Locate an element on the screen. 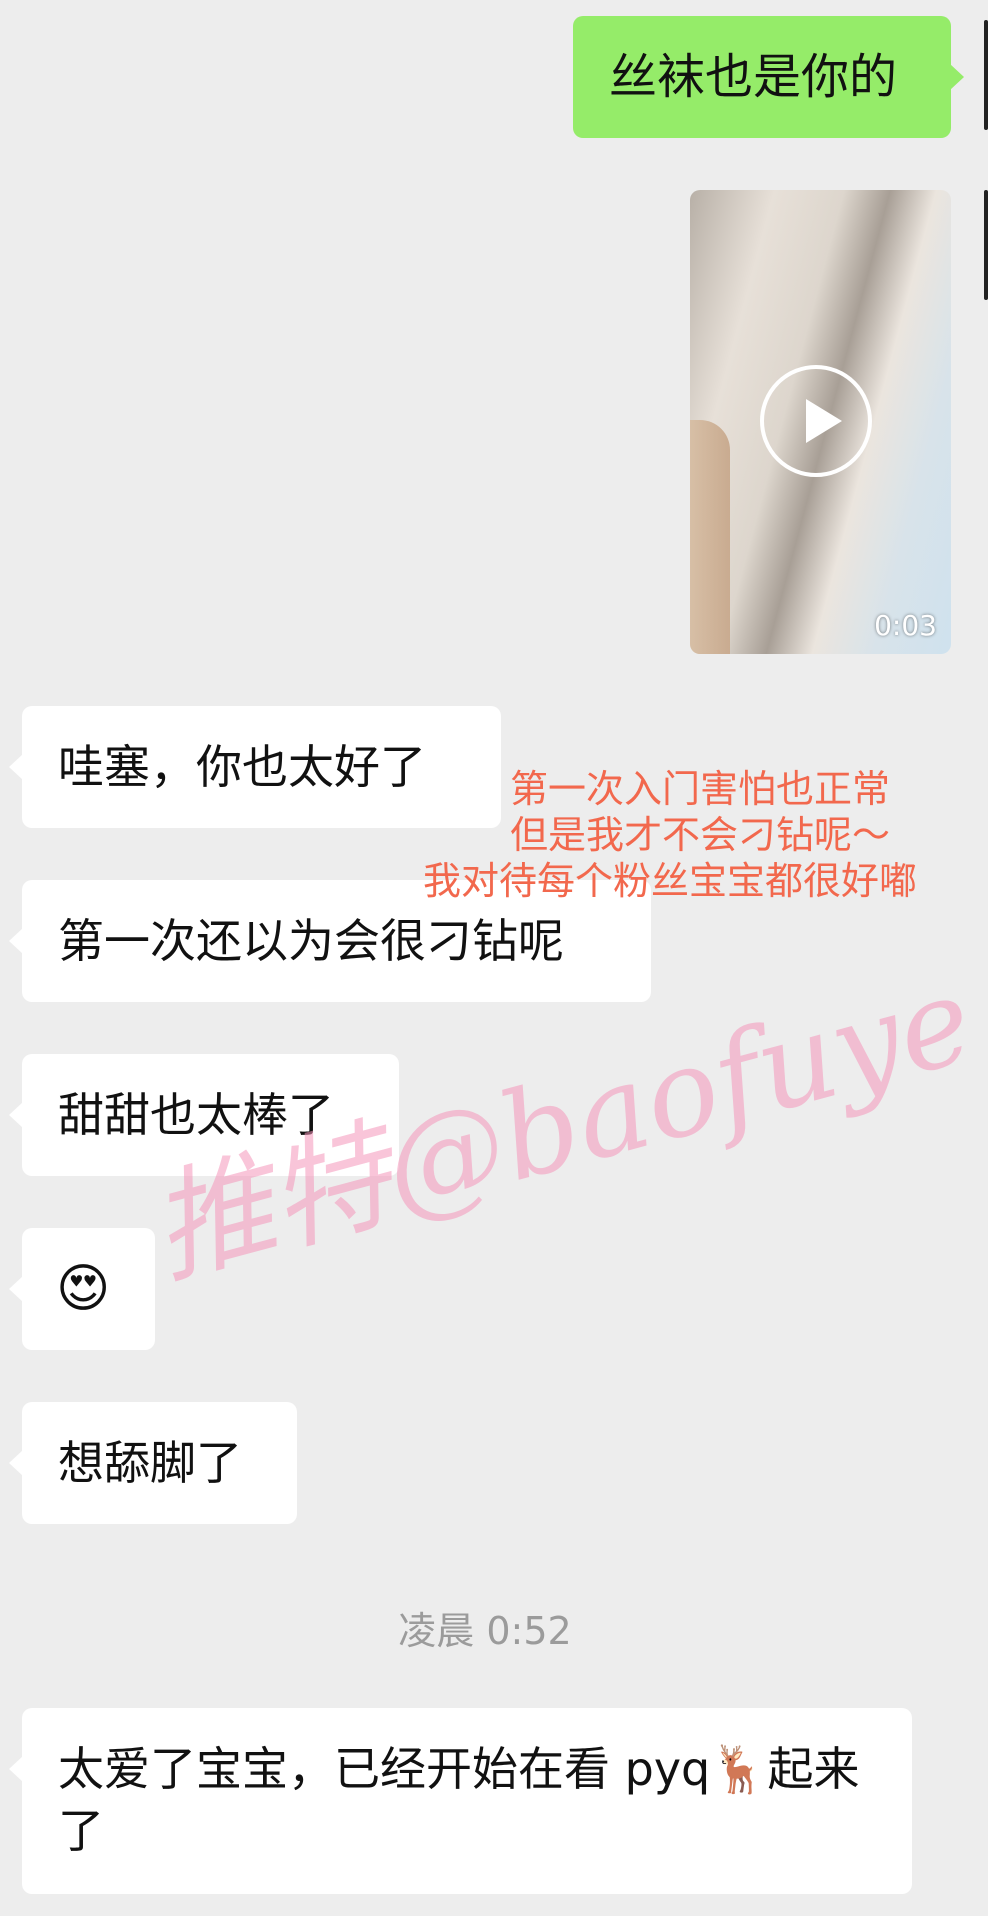 The height and width of the screenshot is (1916, 988). overlay-line: 但是我才不会刁钻呢～ is located at coordinates (699, 835).